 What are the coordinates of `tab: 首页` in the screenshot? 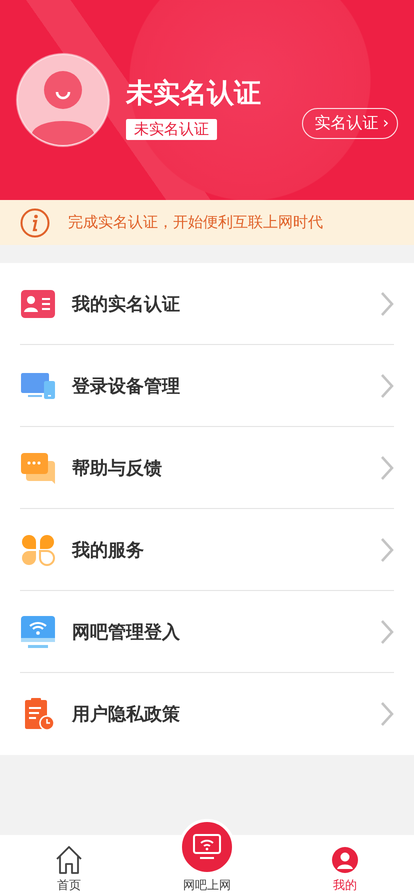 It's located at (69, 865).